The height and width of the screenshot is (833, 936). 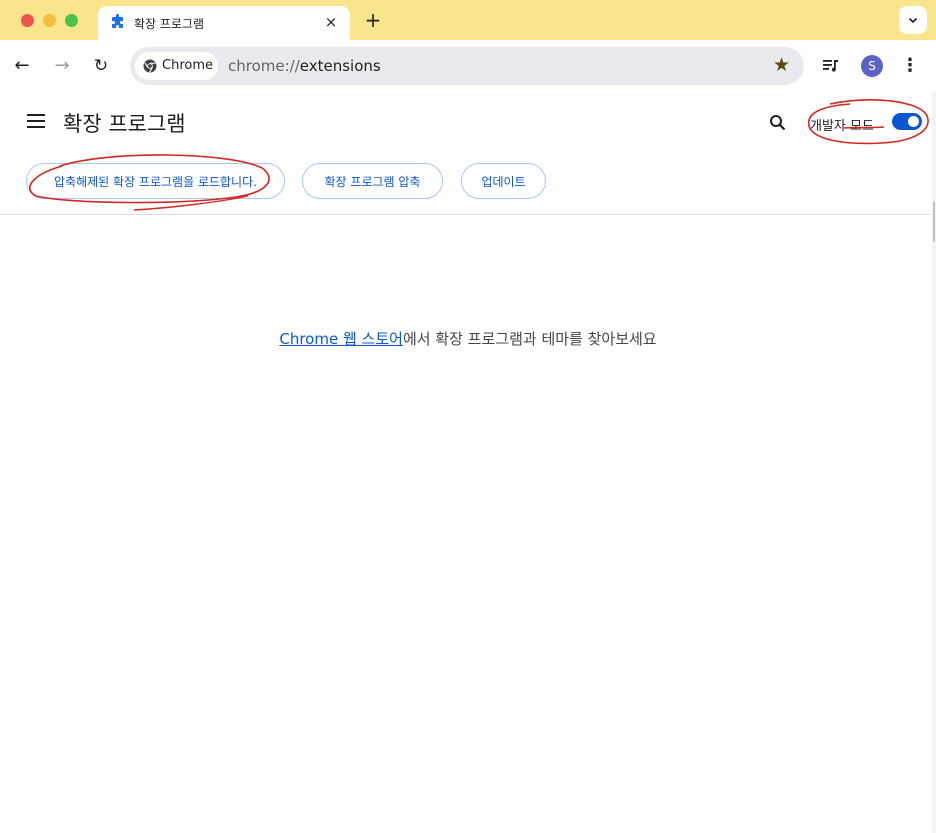 What do you see at coordinates (71, 20) in the screenshot?
I see `maximize-window-button` at bounding box center [71, 20].